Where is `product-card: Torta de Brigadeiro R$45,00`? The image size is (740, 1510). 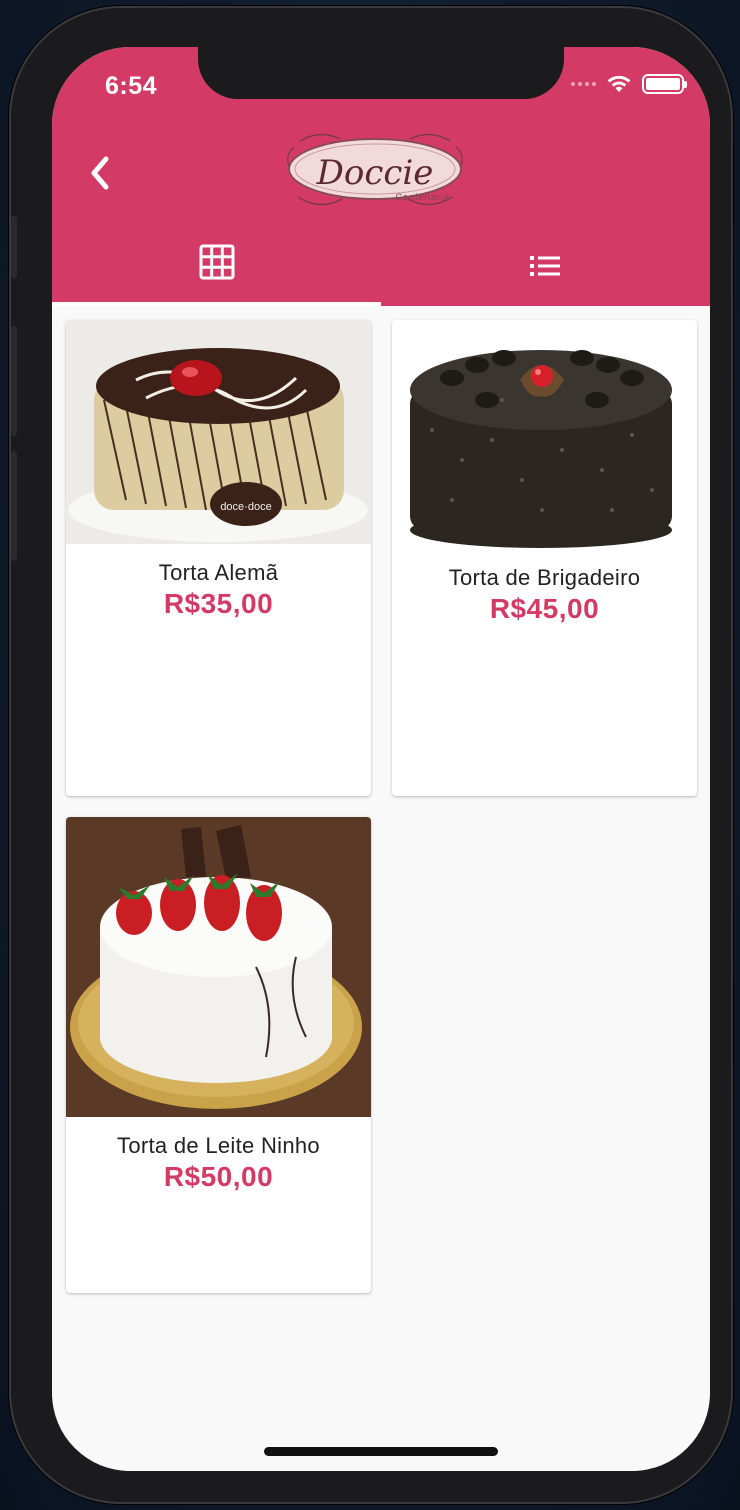 product-card: Torta de Brigadeiro R$45,00 is located at coordinates (544, 558).